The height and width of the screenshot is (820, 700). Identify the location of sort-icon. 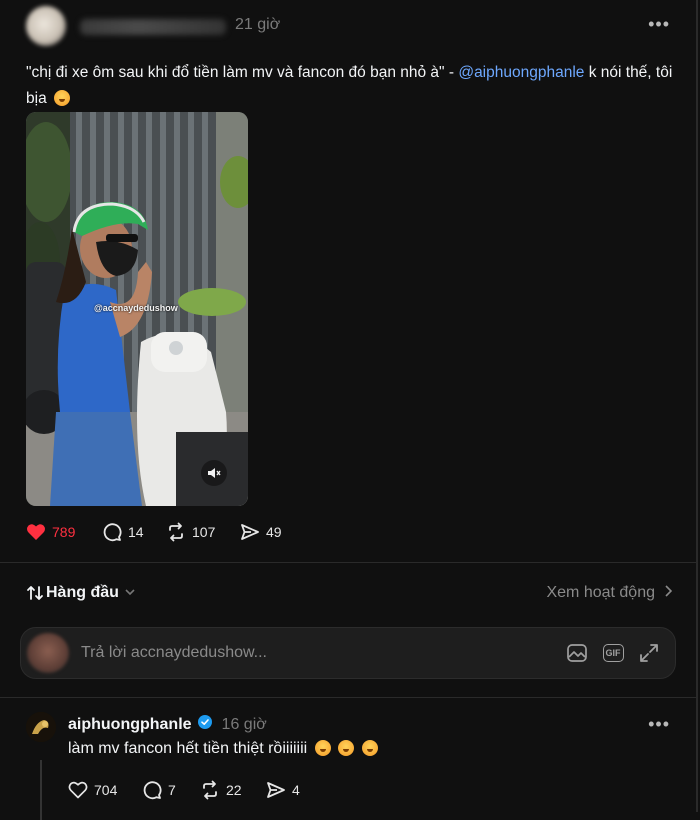
(35, 593).